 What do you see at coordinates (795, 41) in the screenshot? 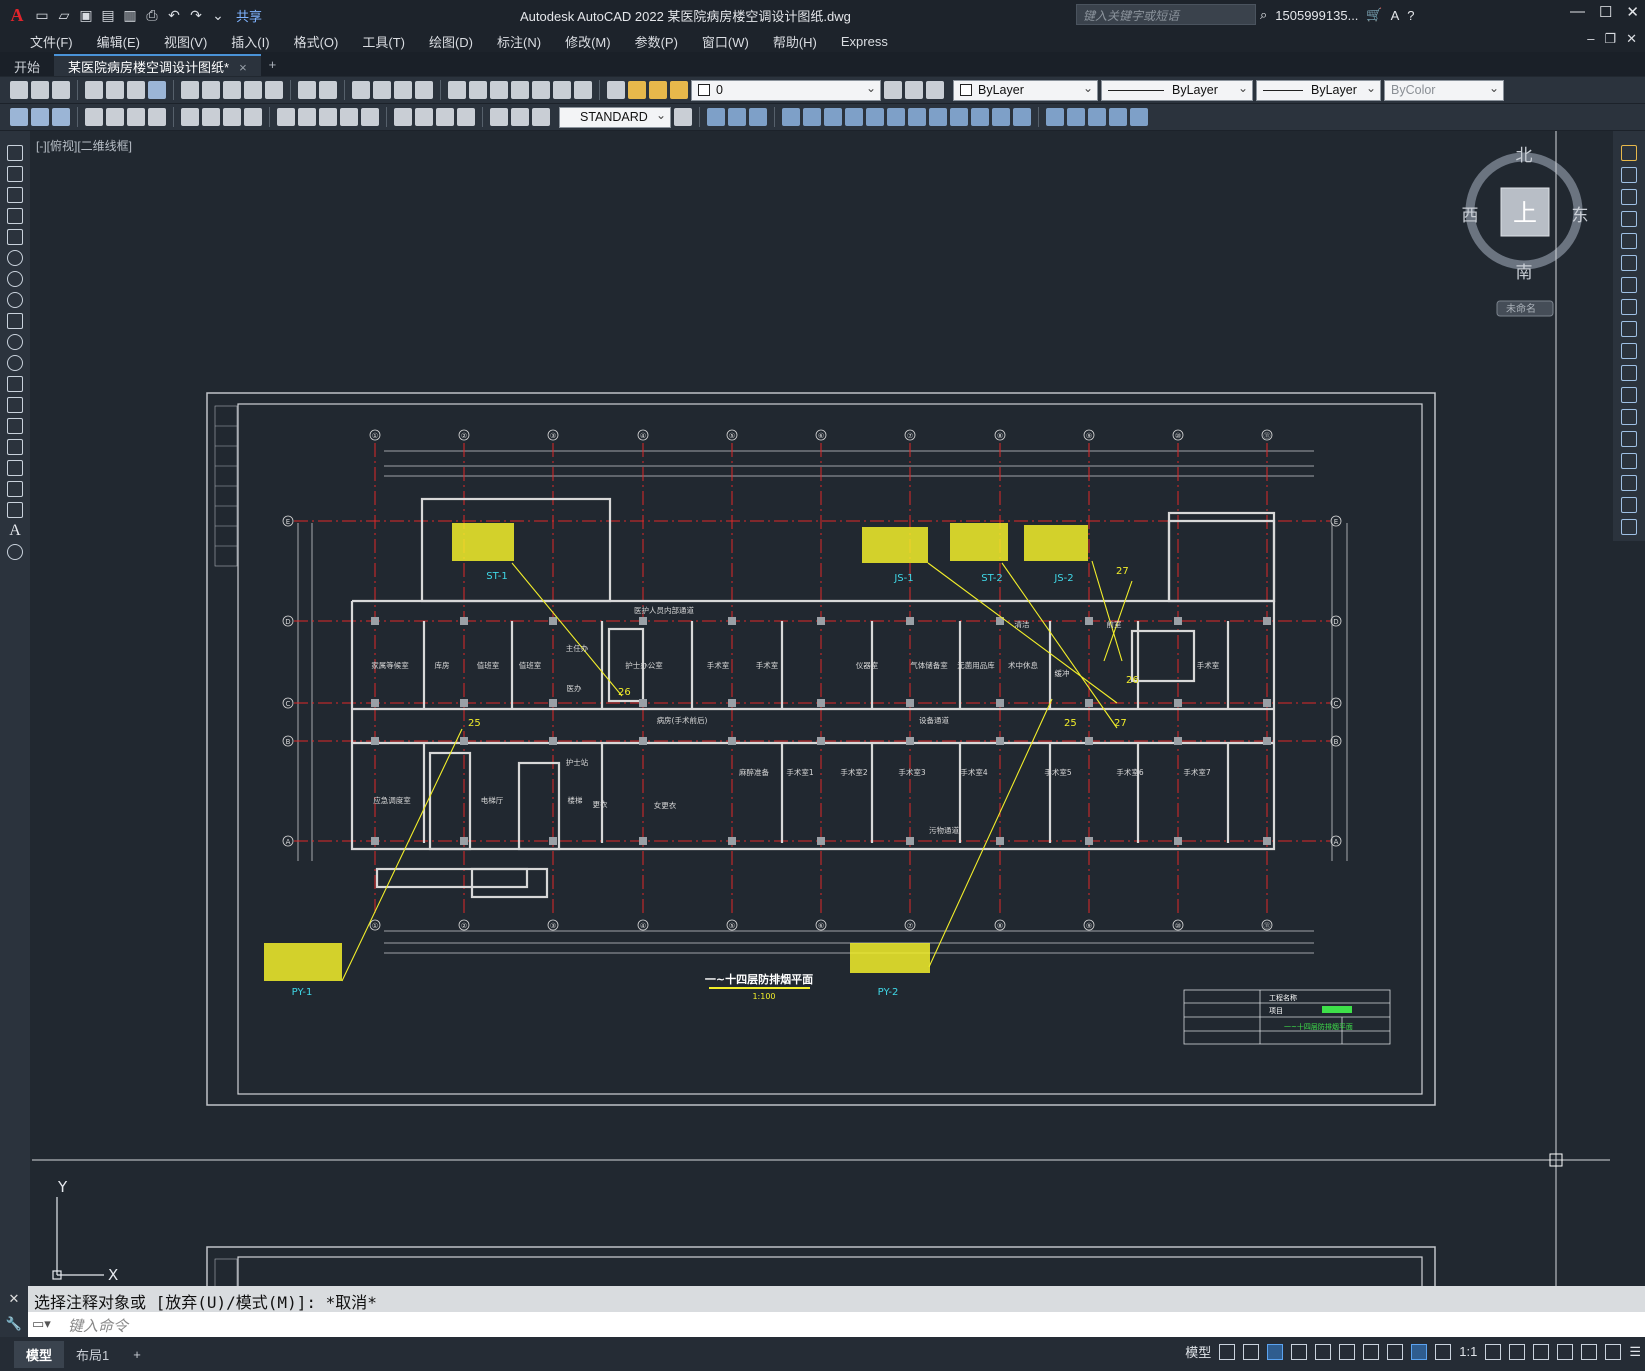
I see `menu-item-11: 帮助(H)` at bounding box center [795, 41].